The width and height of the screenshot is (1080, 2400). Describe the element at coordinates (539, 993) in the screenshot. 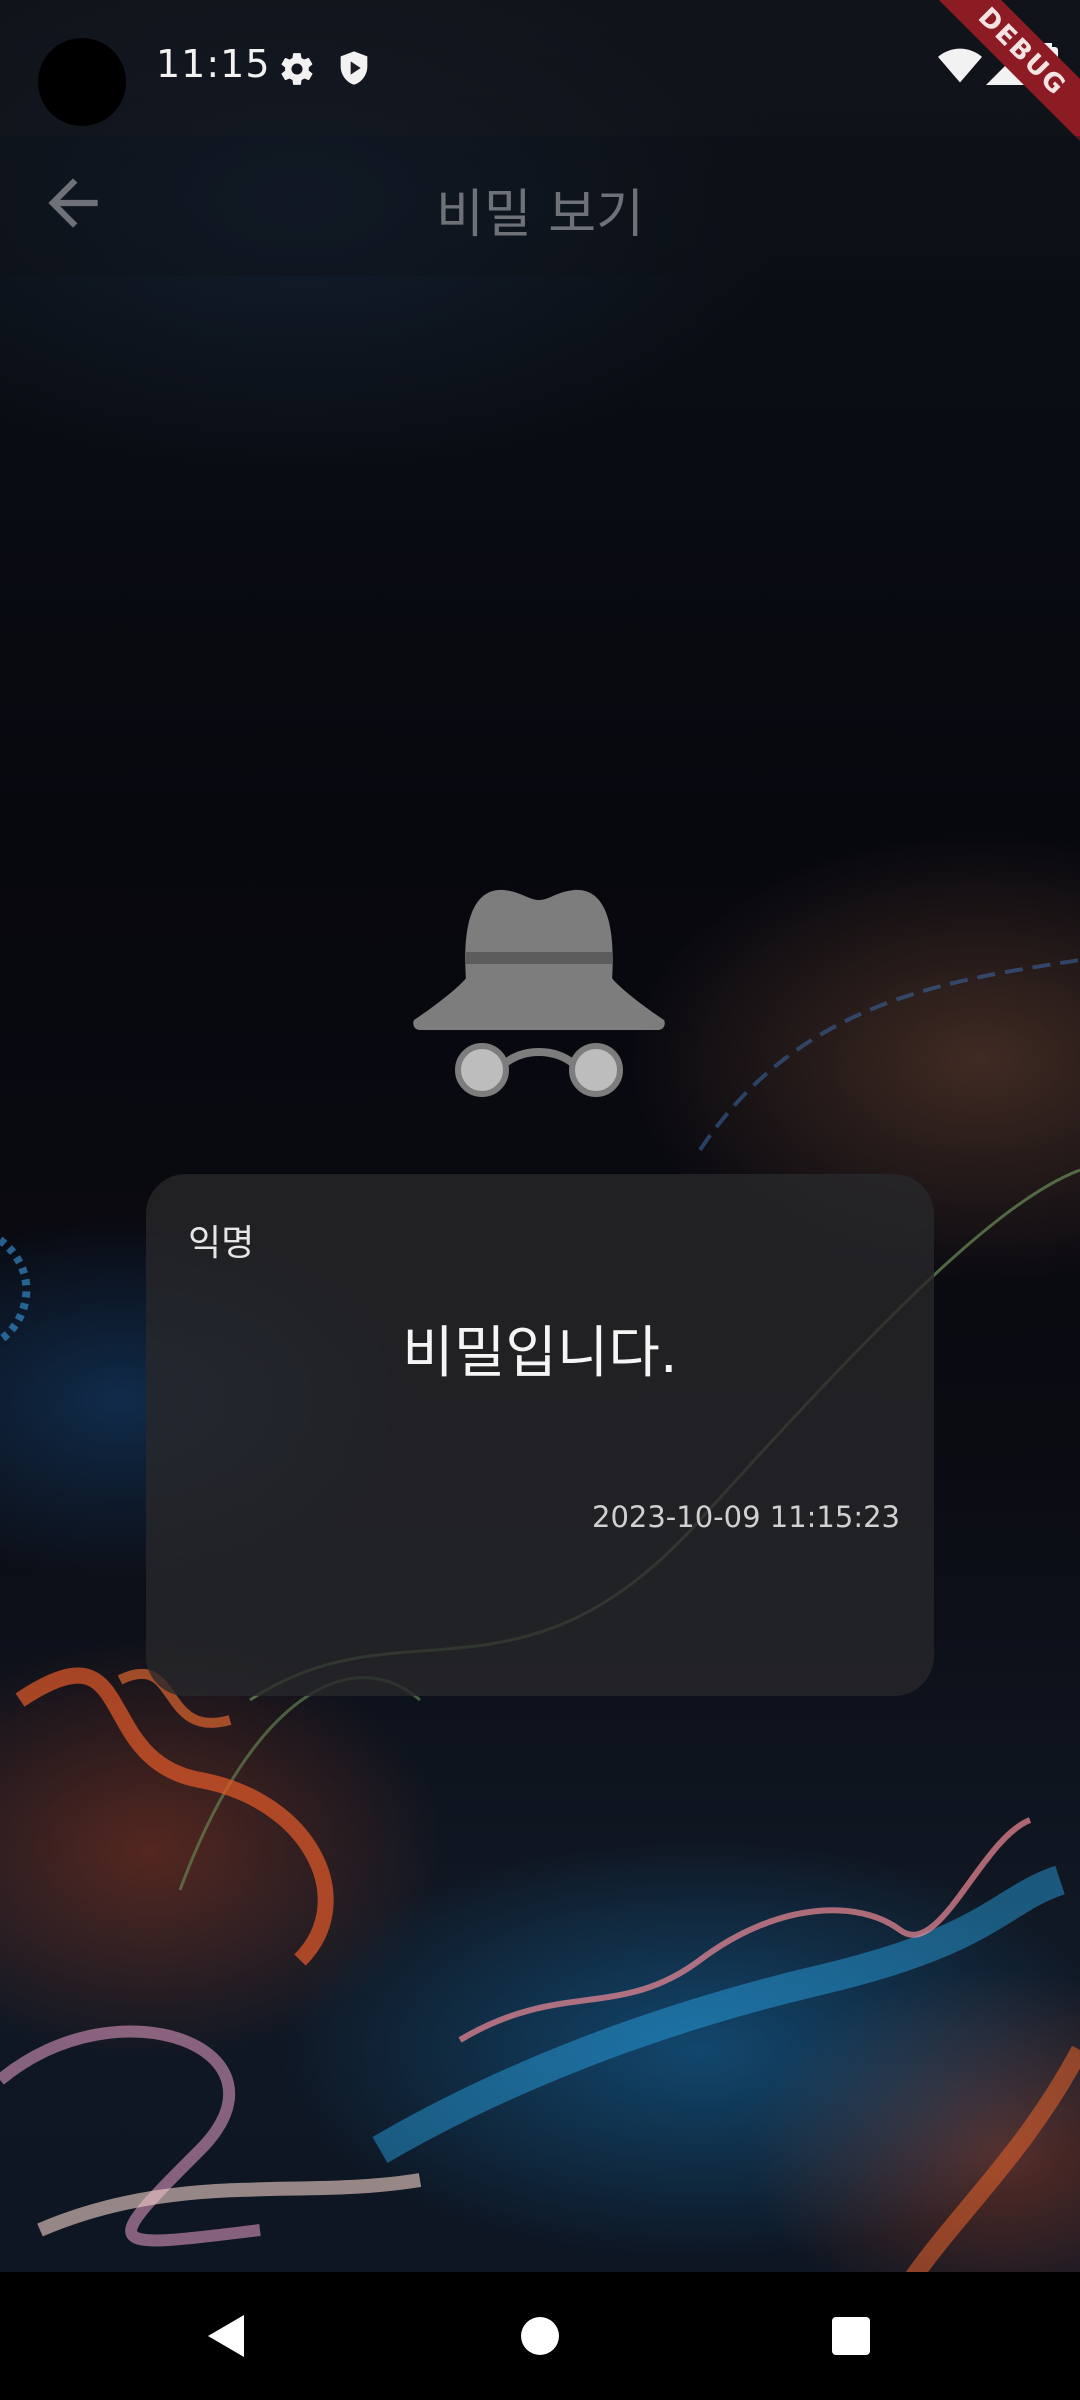

I see `incognito-icon` at that location.